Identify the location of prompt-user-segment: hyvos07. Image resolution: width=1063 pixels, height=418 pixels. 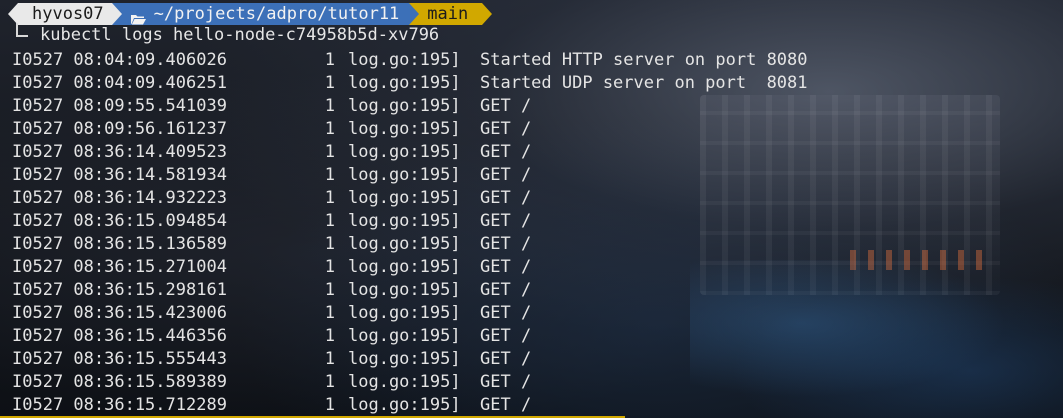
(60, 14).